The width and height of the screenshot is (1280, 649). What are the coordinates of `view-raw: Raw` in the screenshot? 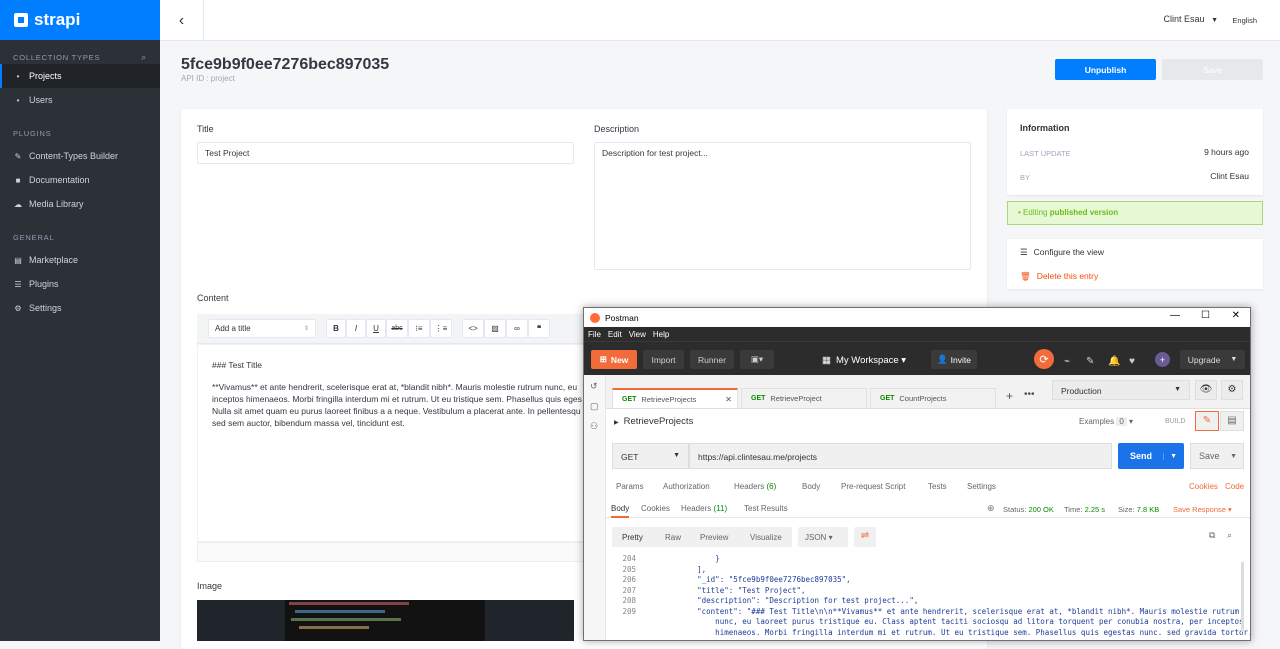 It's located at (673, 537).